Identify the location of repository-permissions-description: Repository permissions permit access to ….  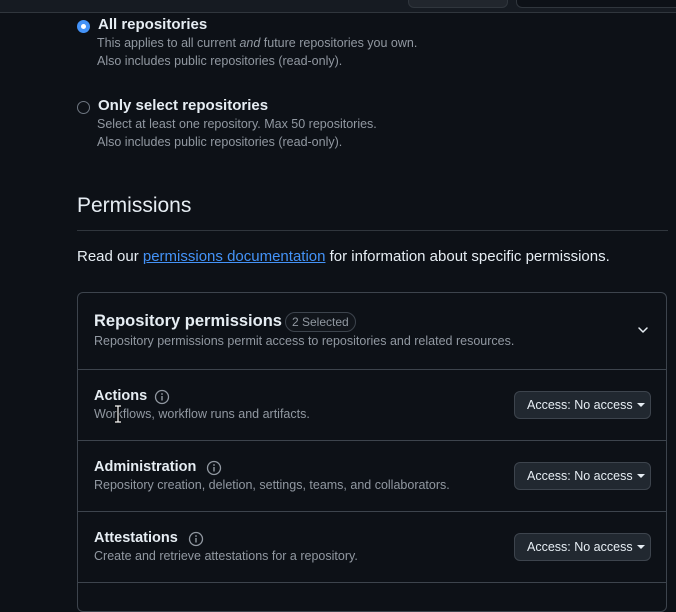
(304, 341).